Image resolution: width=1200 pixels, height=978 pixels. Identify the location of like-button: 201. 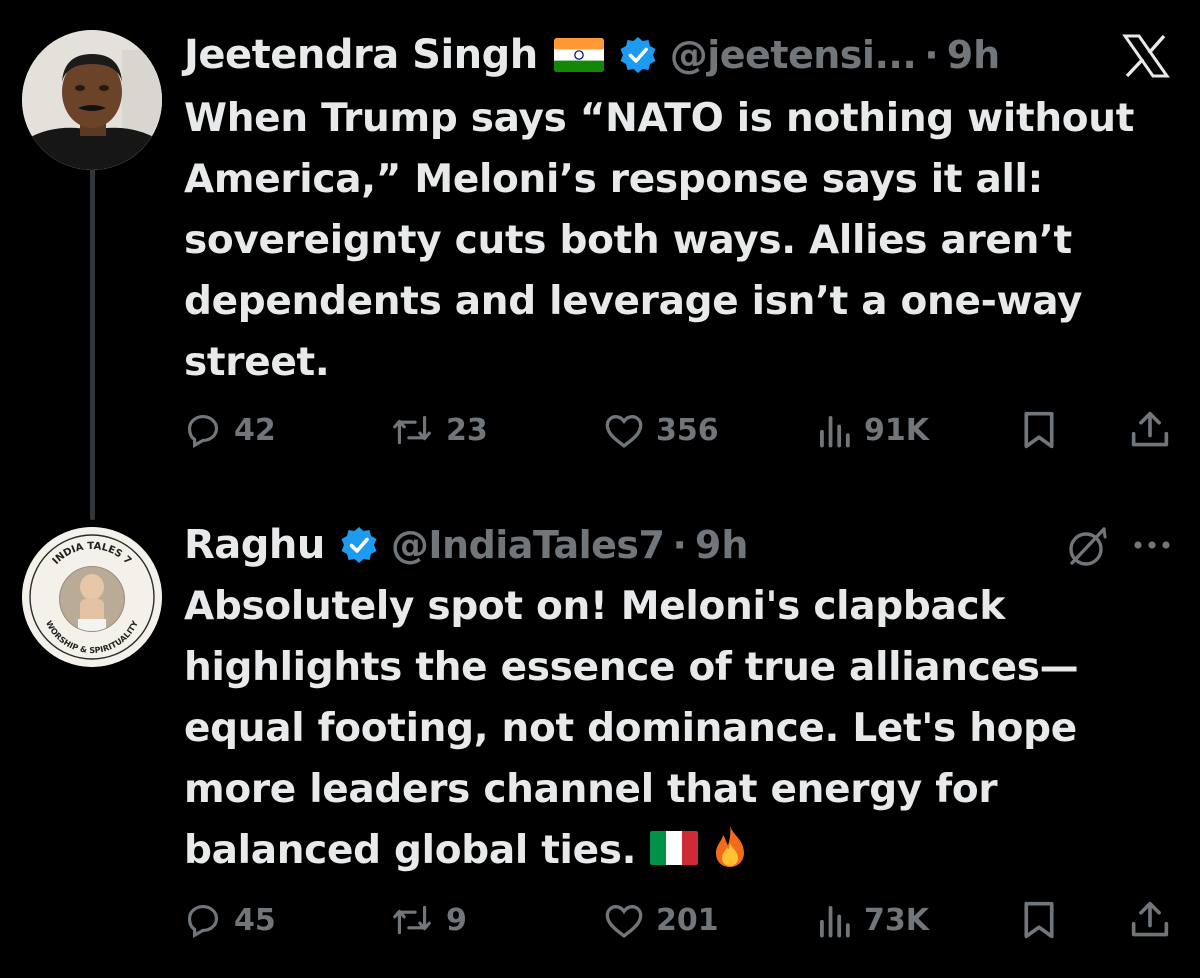
(661, 920).